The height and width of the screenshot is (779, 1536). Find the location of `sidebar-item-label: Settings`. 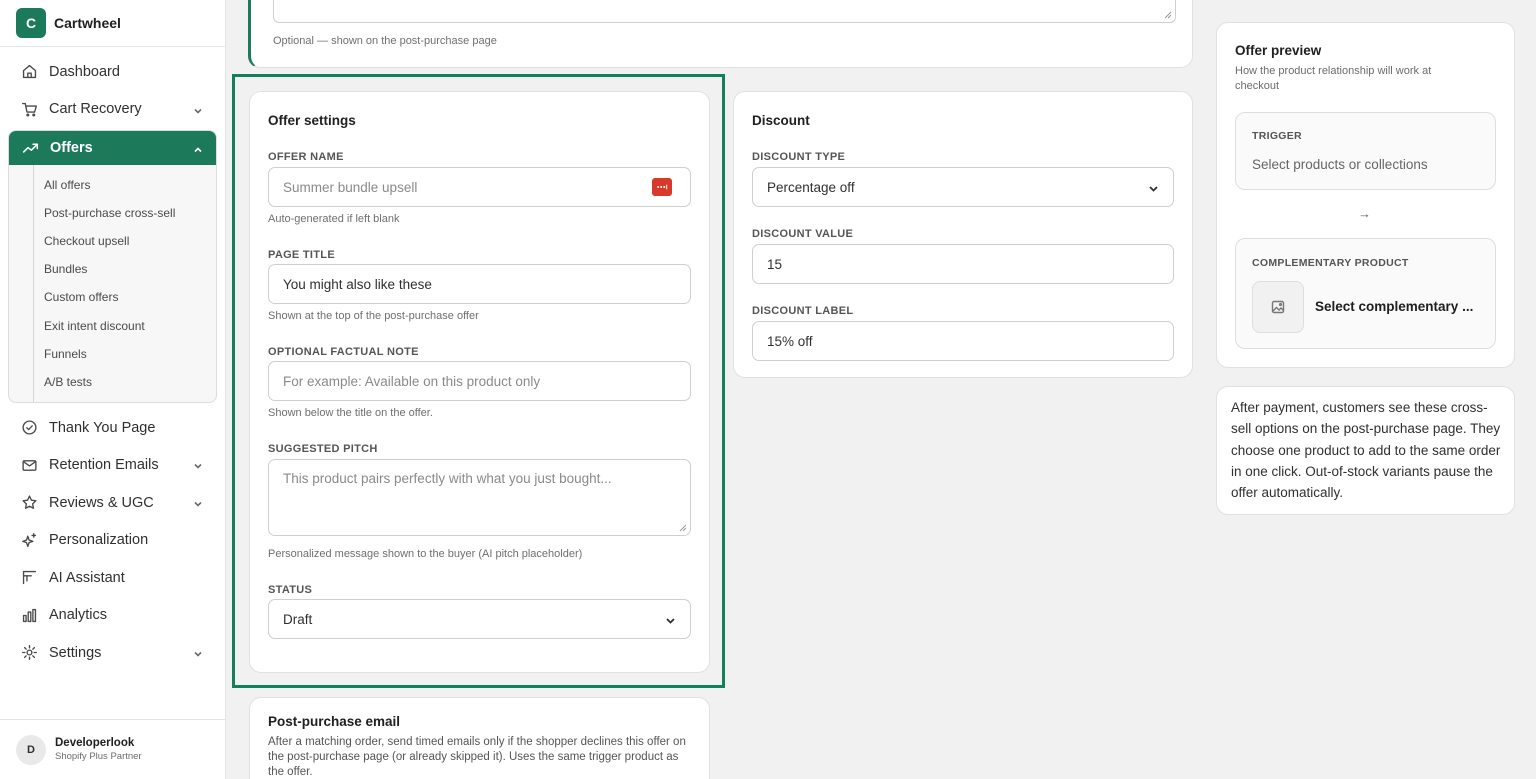

sidebar-item-label: Settings is located at coordinates (75, 652).